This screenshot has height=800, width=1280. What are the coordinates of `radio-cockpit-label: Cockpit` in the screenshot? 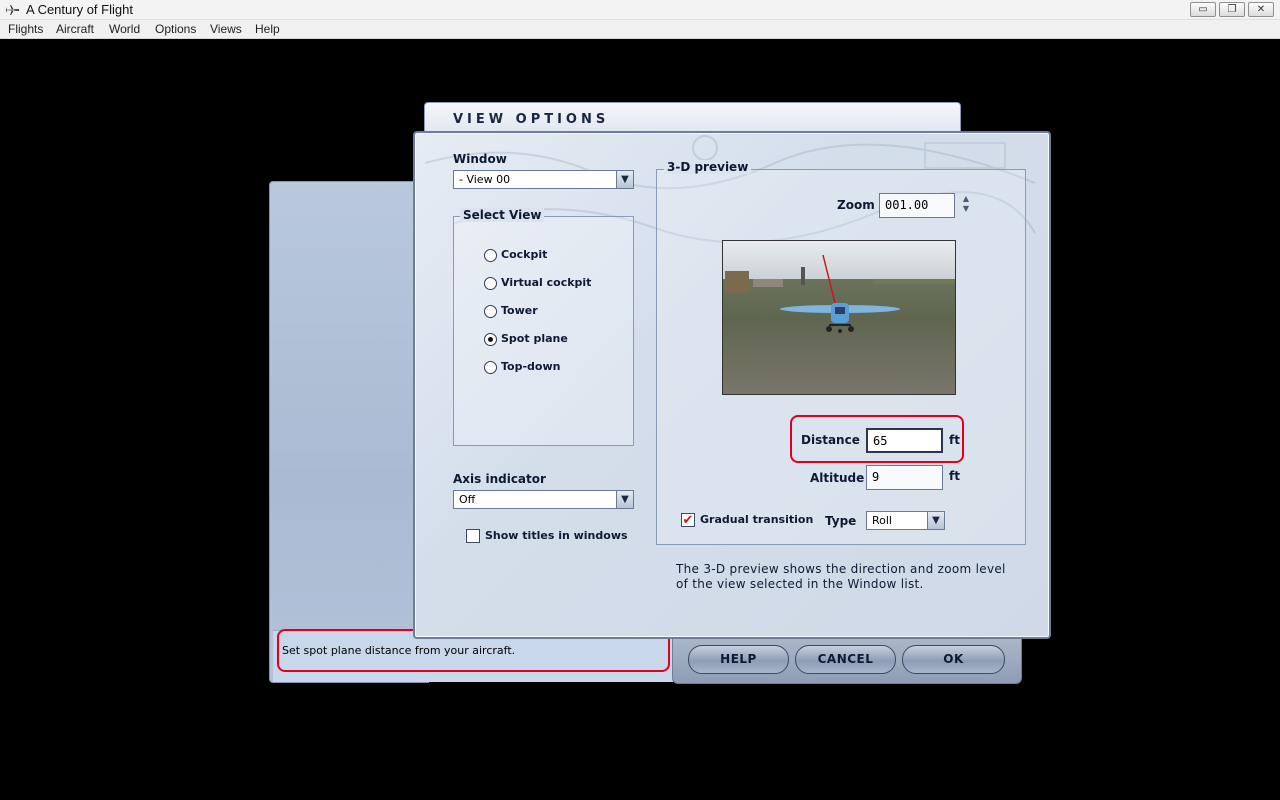 It's located at (524, 254).